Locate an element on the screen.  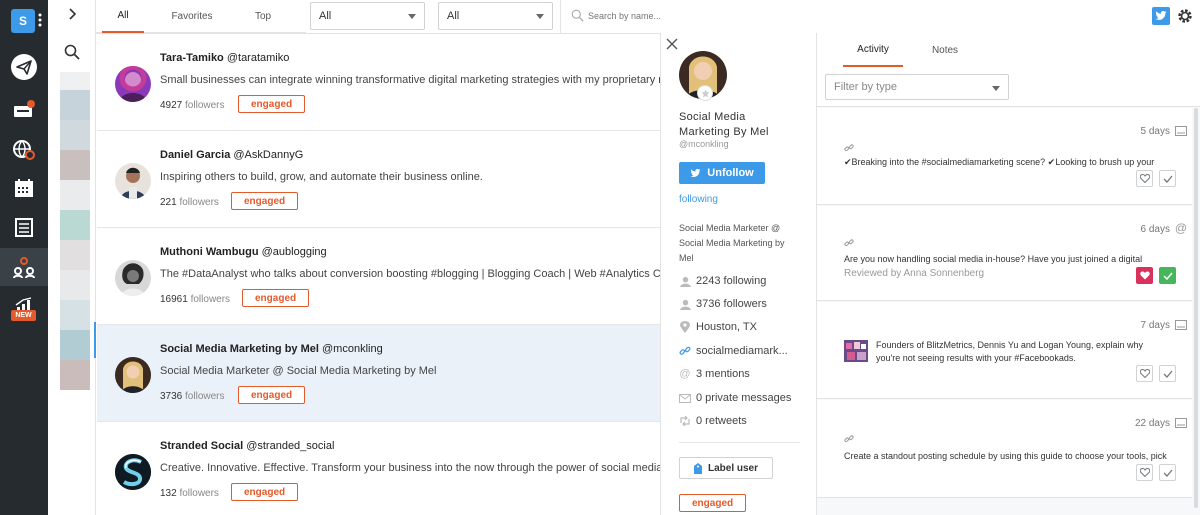
selected-indicator is located at coordinates (95, 340).